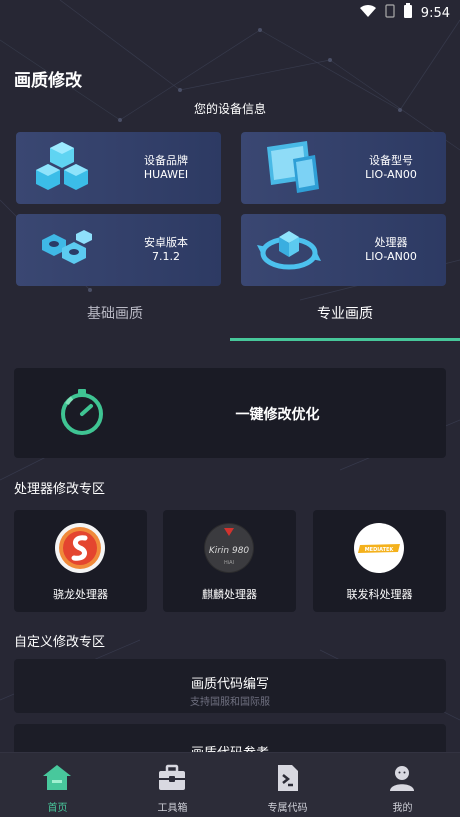 Image resolution: width=460 pixels, height=817 pixels. Describe the element at coordinates (60, 642) in the screenshot. I see `custom-section-title: 自定义修改专区` at that location.